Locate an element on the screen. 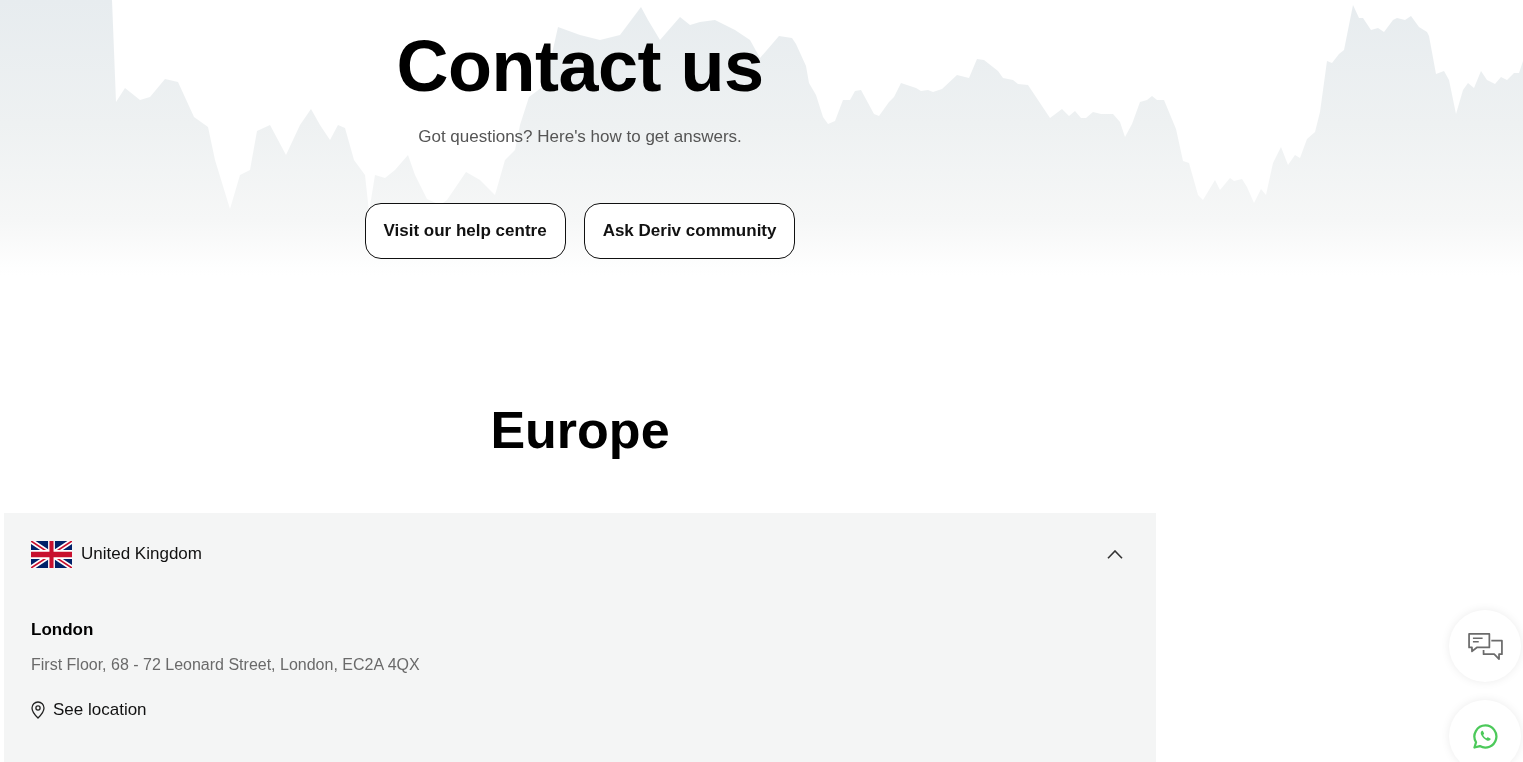  see-location-link: See location is located at coordinates (89, 710).